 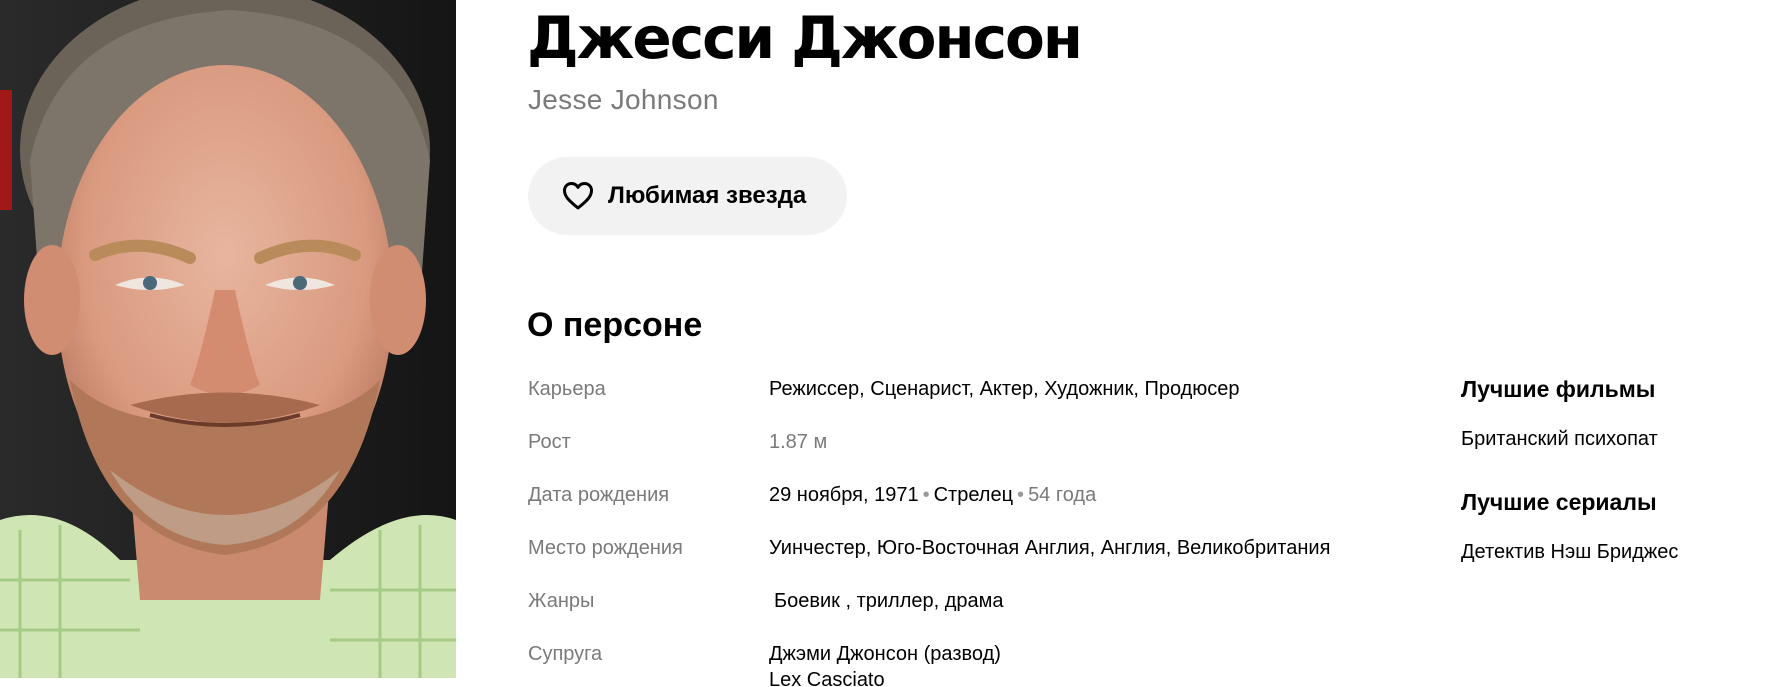 I want to click on best-film-link: Британский психопат, so click(x=1611, y=439).